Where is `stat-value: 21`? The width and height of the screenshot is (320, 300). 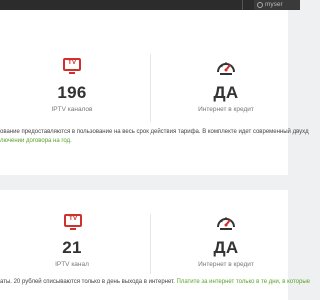
stat-value: 21 is located at coordinates (72, 247).